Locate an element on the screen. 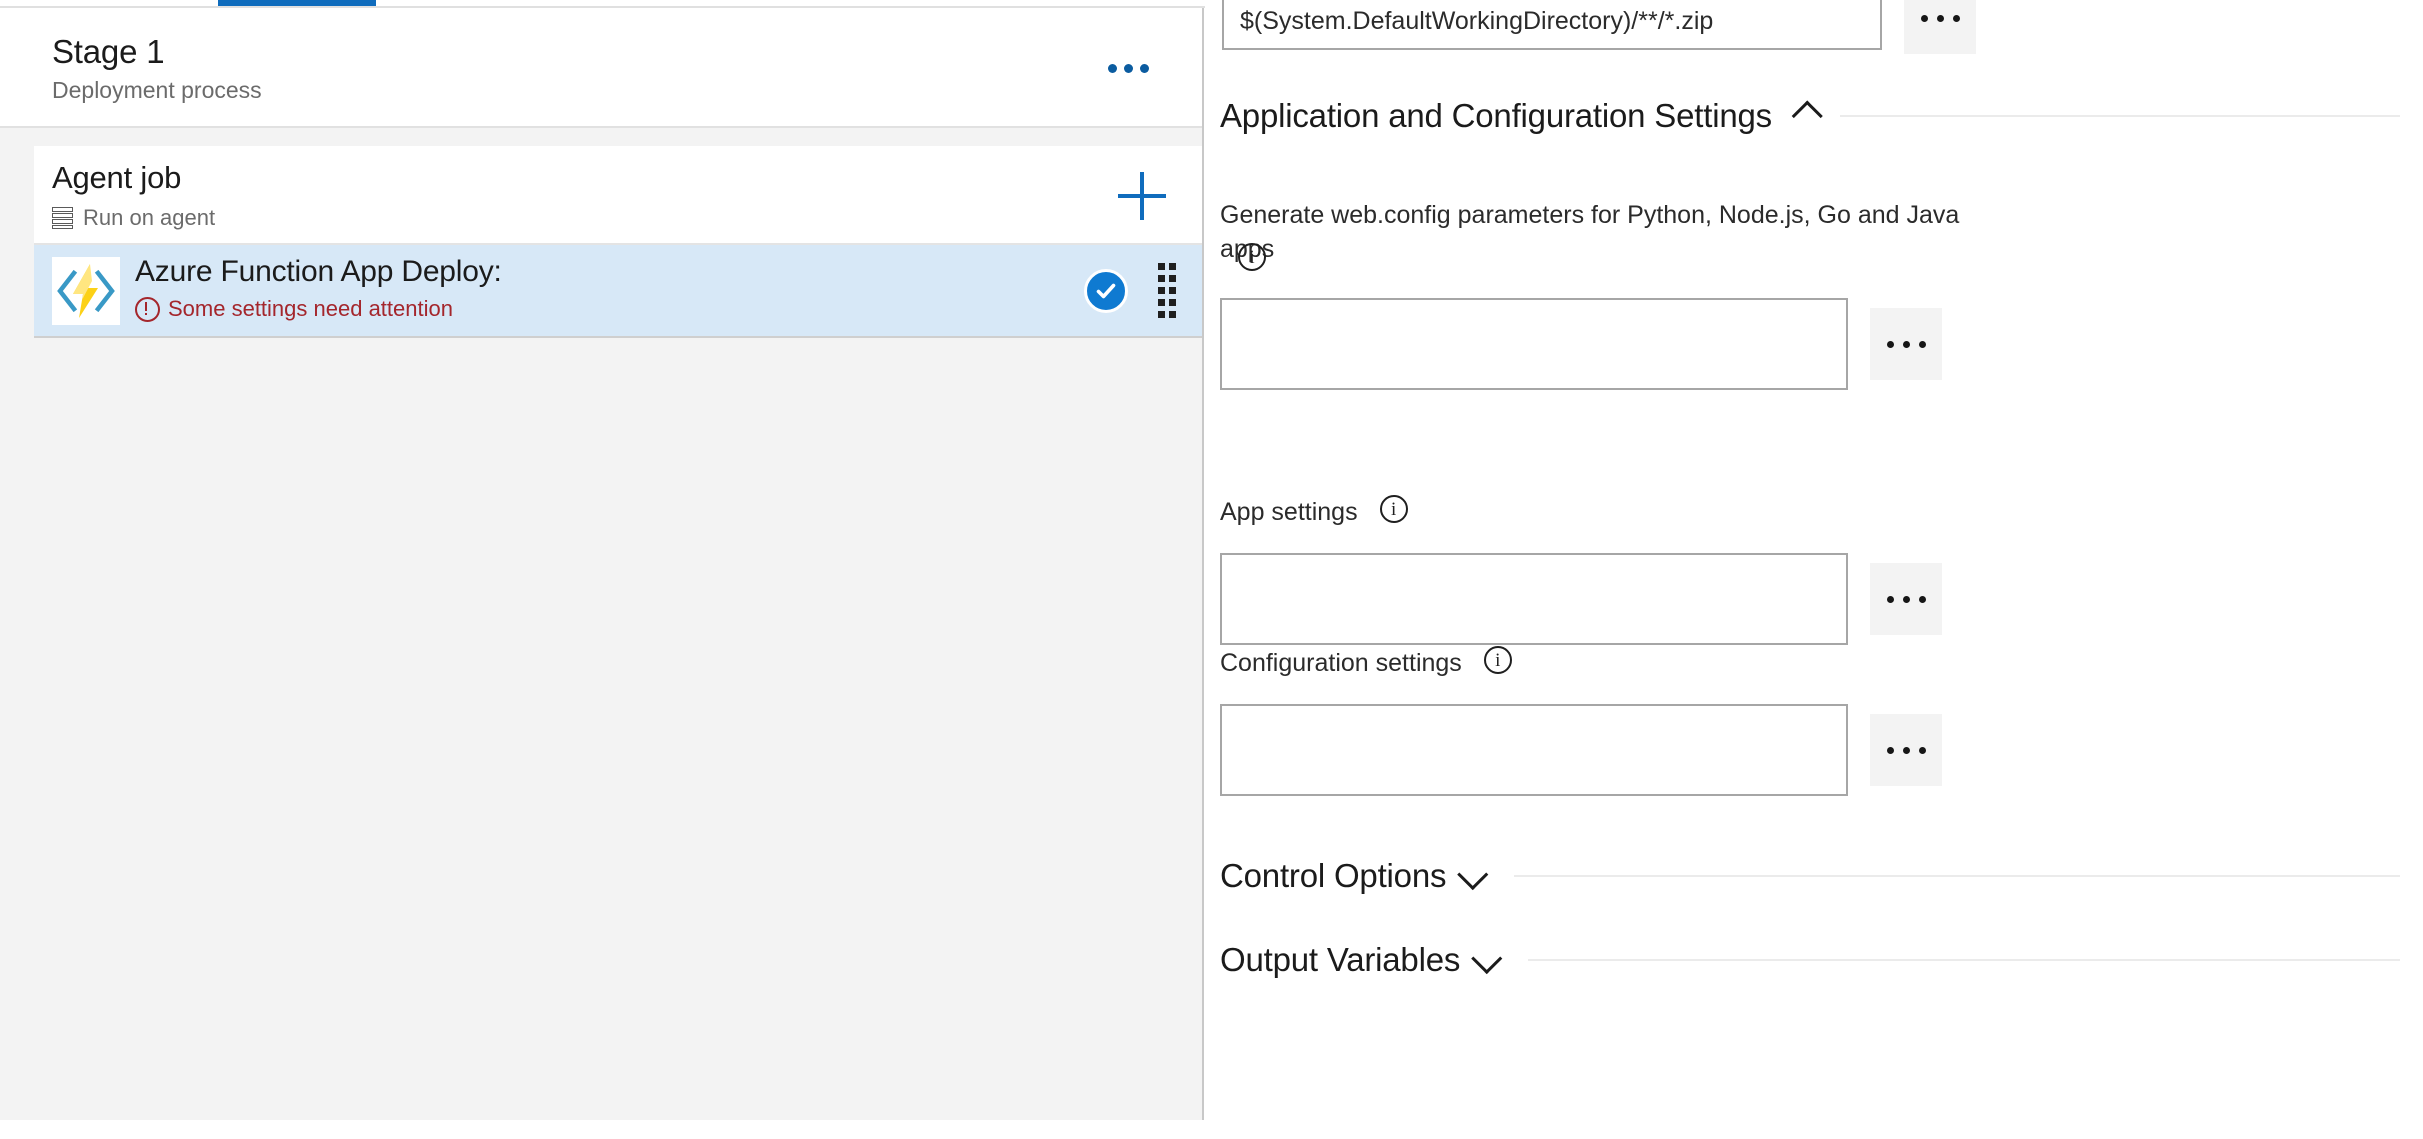 This screenshot has height=1139, width=2423. section-header-control-options: Control Options is located at coordinates (1810, 876).